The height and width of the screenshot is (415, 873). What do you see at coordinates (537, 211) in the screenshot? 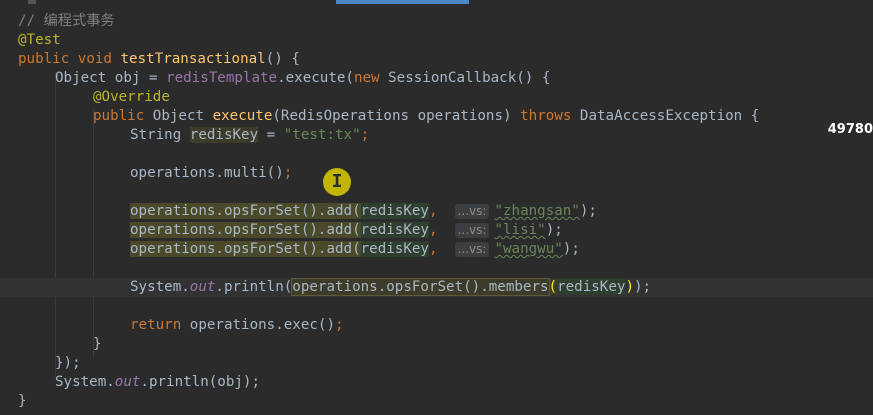
I see `string-literal: "zhangsan"` at bounding box center [537, 211].